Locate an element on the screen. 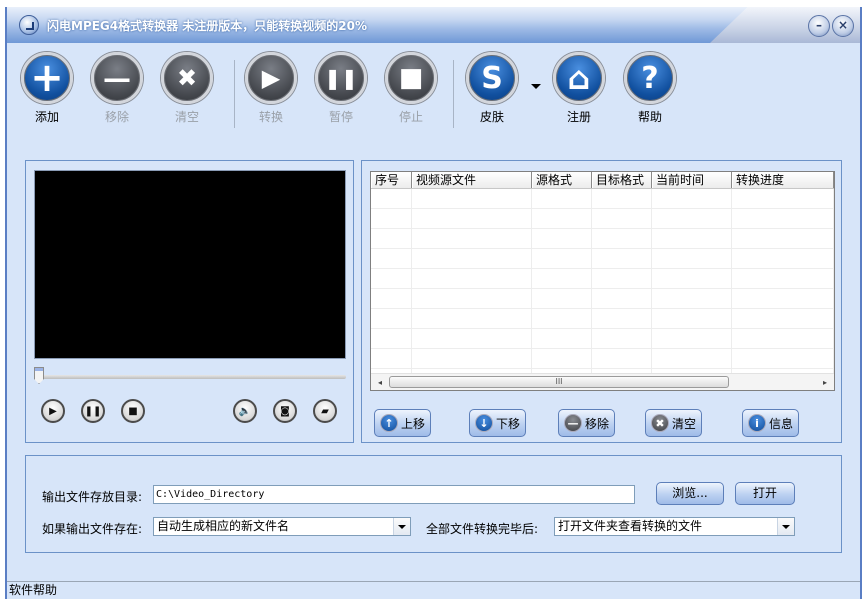 This screenshot has height=607, width=867. column-header-target-format: 目标格式 is located at coordinates (622, 180).